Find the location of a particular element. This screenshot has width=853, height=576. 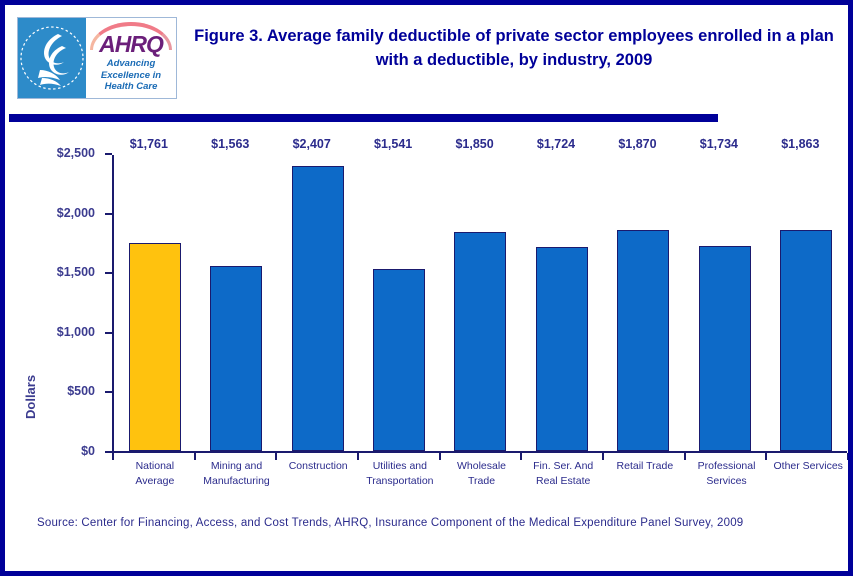

y-axis-tick: $1,000 is located at coordinates (84, 332).